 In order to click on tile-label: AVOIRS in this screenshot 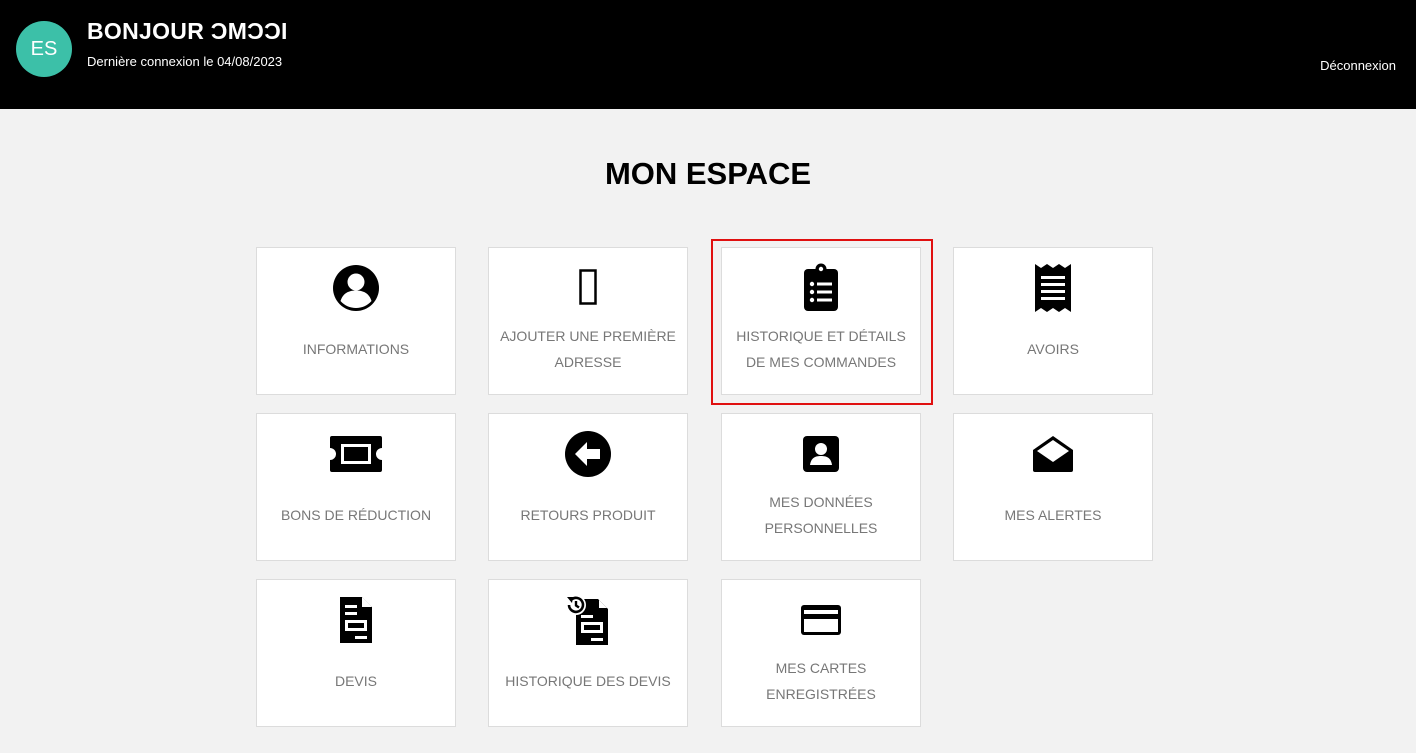, I will do `click(1053, 349)`.